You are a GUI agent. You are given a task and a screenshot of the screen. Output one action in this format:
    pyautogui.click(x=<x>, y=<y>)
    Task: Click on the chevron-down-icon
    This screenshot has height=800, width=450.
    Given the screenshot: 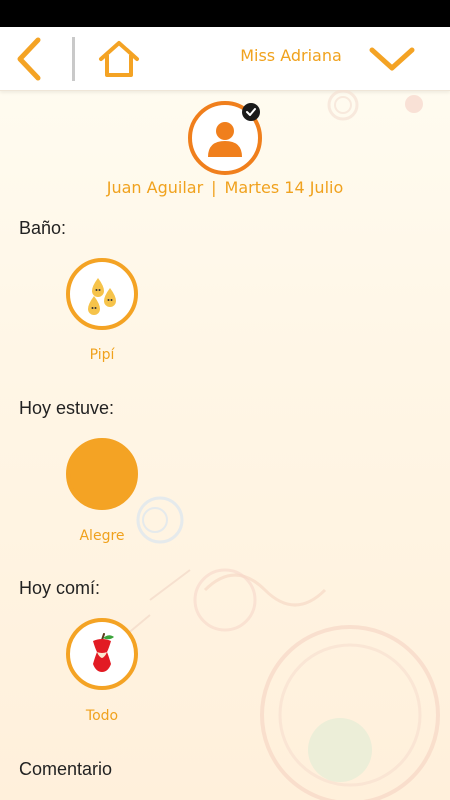 What is the action you would take?
    pyautogui.click(x=392, y=59)
    